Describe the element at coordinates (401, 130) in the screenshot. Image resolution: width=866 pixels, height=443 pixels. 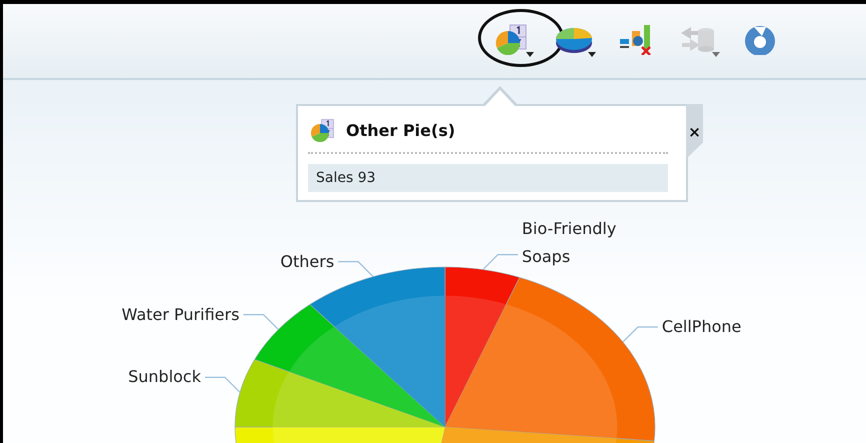
I see `popup-title: Other Pie(s)` at that location.